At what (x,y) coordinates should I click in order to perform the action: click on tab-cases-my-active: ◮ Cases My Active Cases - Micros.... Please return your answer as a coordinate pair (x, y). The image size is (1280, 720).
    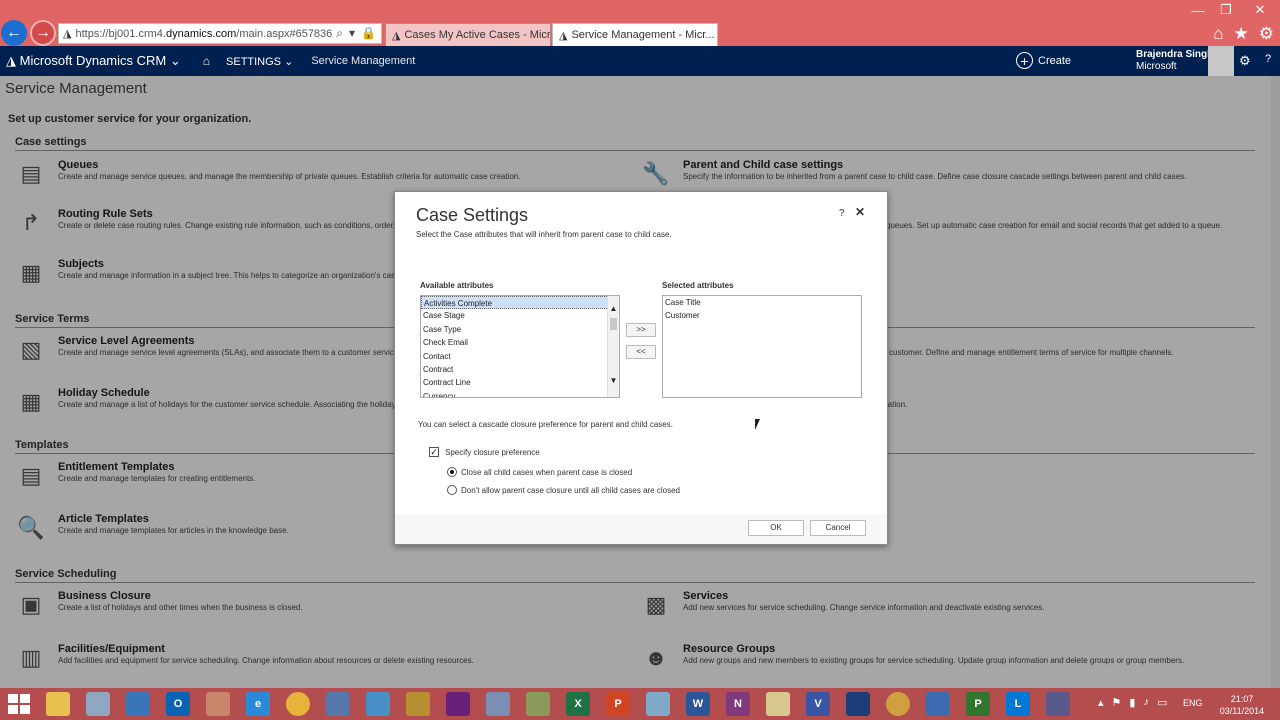
    Looking at the image, I should click on (468, 34).